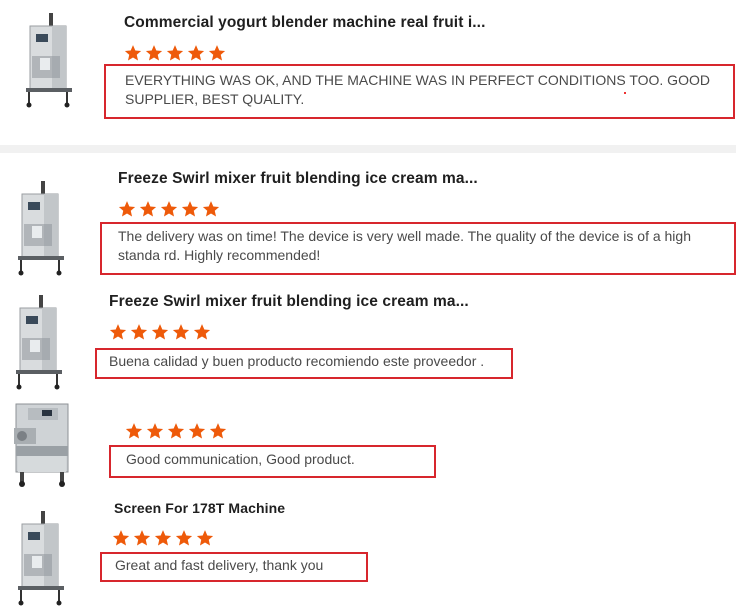  Describe the element at coordinates (43, 444) in the screenshot. I see `batch-freezer-icon` at that location.